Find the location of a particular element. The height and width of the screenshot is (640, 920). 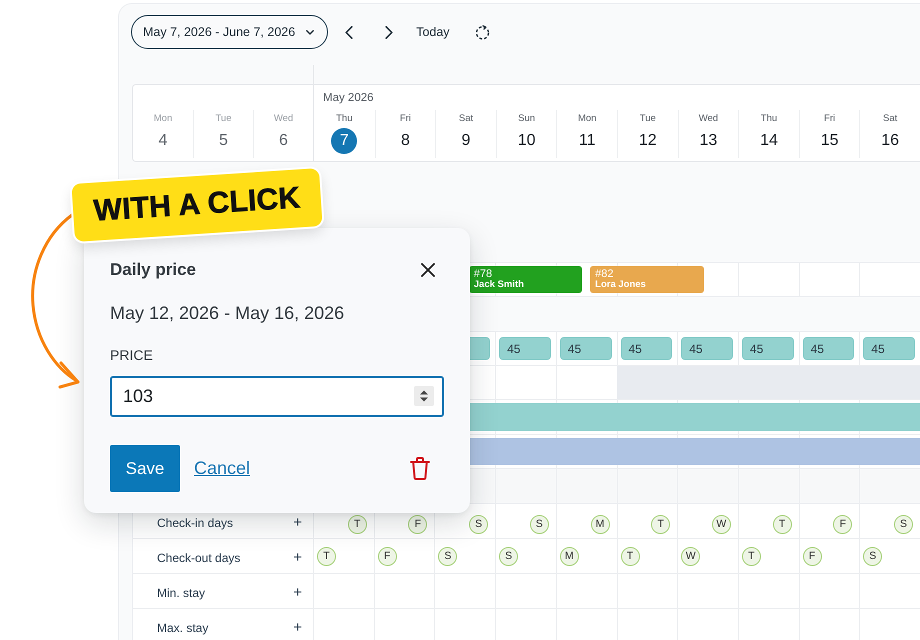

stepper-icon is located at coordinates (424, 396).